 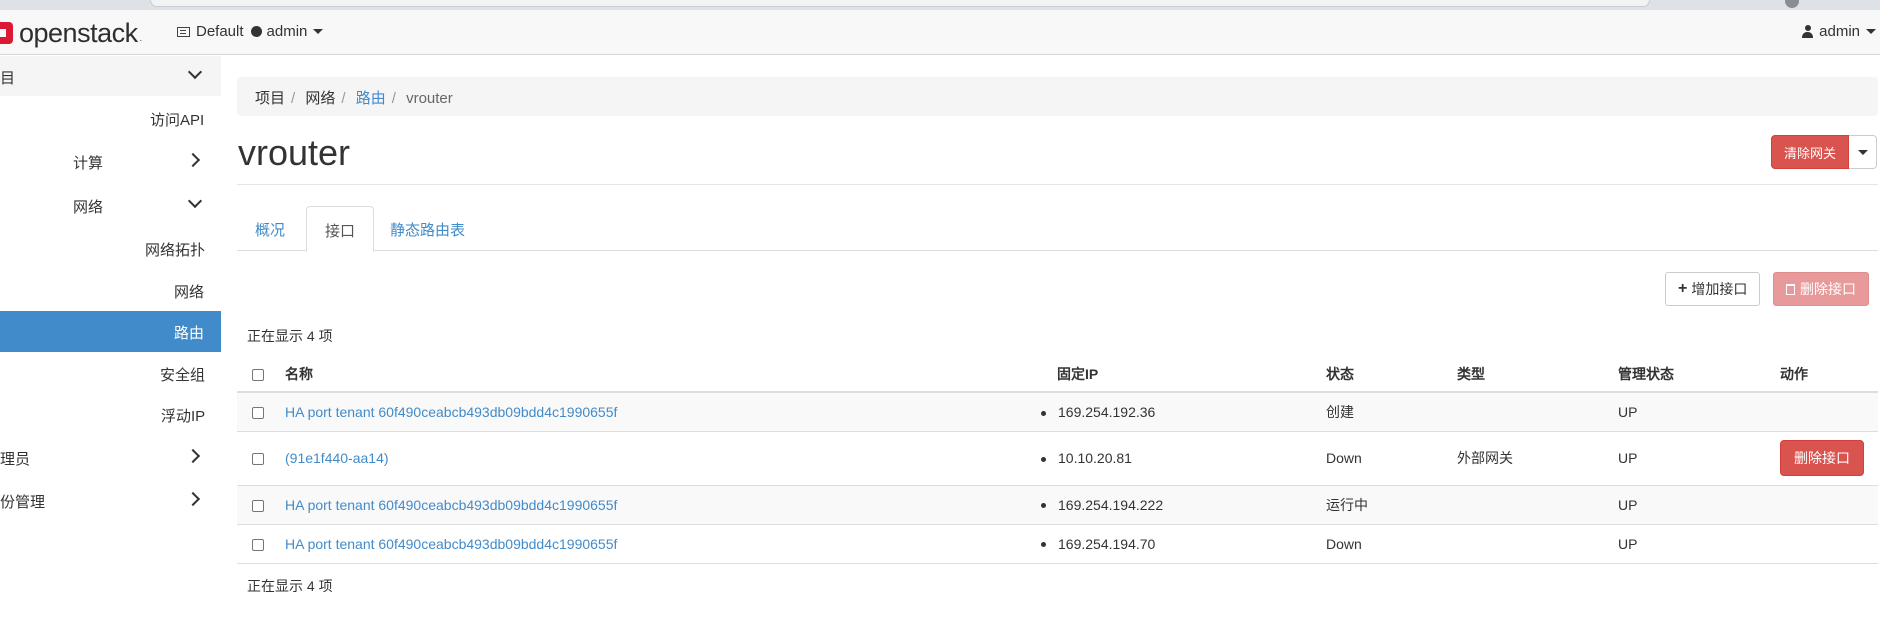 What do you see at coordinates (110, 248) in the screenshot?
I see `sidebar-item-network-topology: 网络拓扑` at bounding box center [110, 248].